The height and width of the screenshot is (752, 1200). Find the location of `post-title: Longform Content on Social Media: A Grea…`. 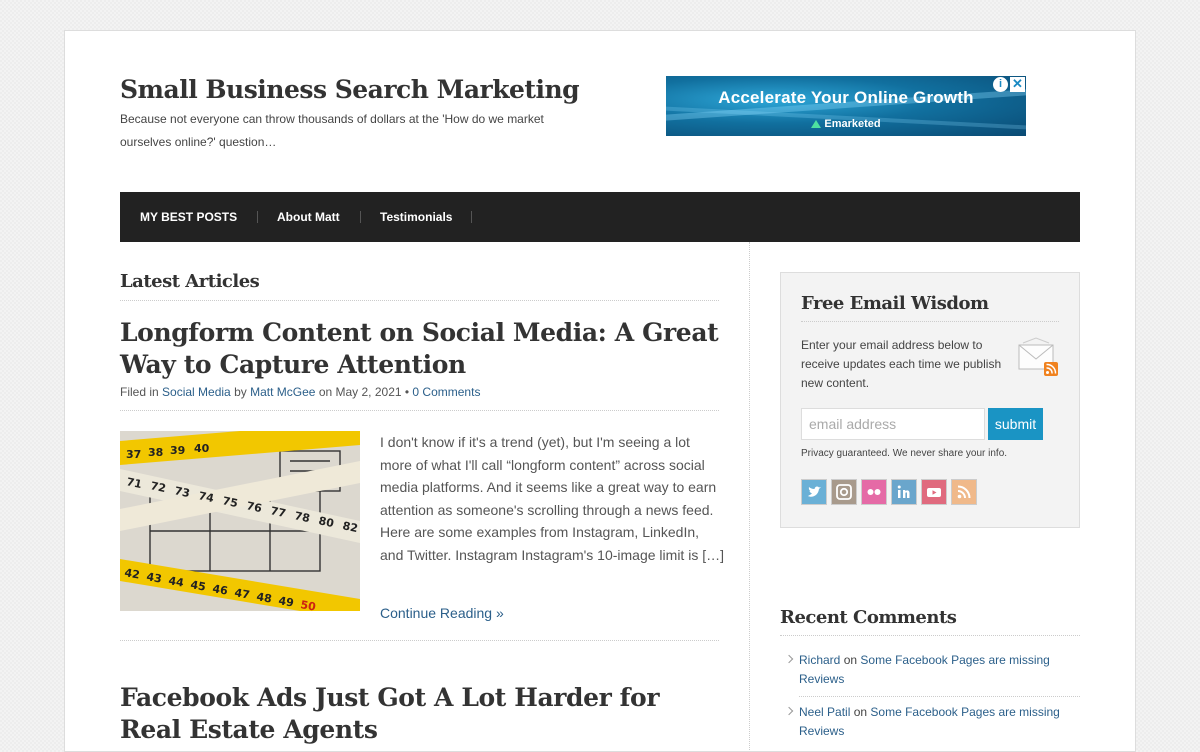

post-title: Longform Content on Social Media: A Grea… is located at coordinates (420, 349).